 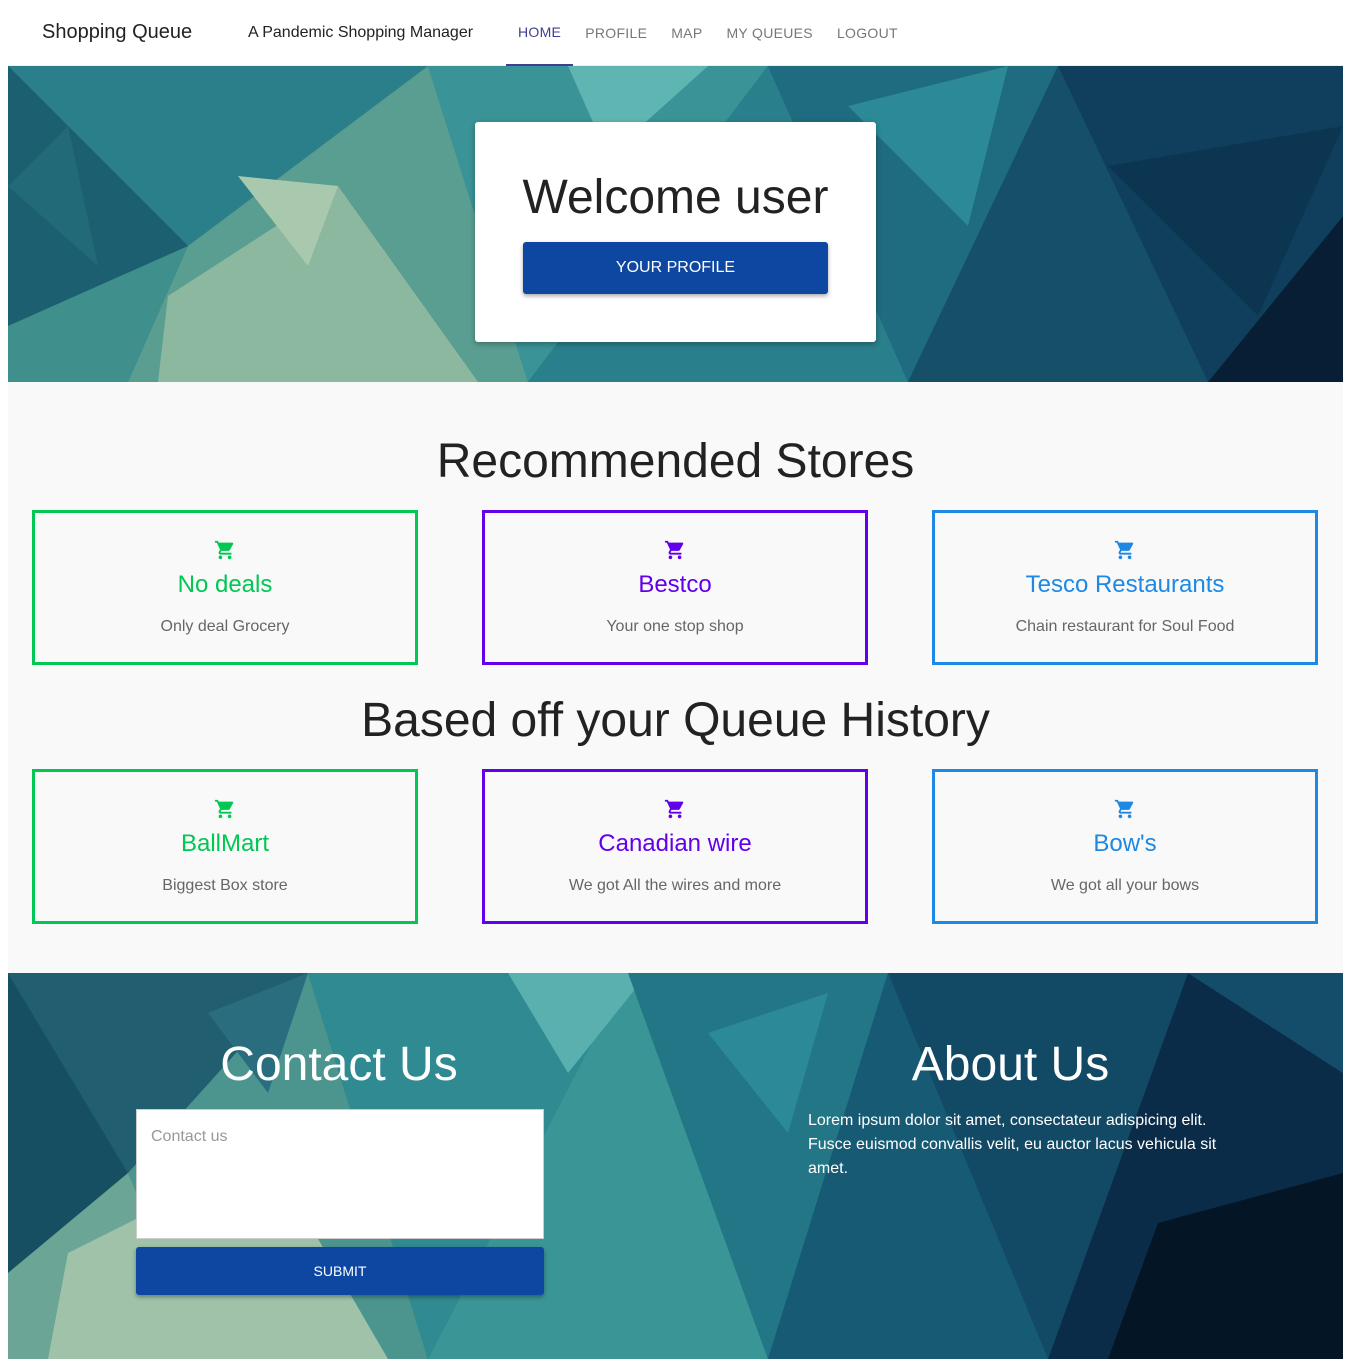 What do you see at coordinates (675, 584) in the screenshot?
I see `store-name: Bestco` at bounding box center [675, 584].